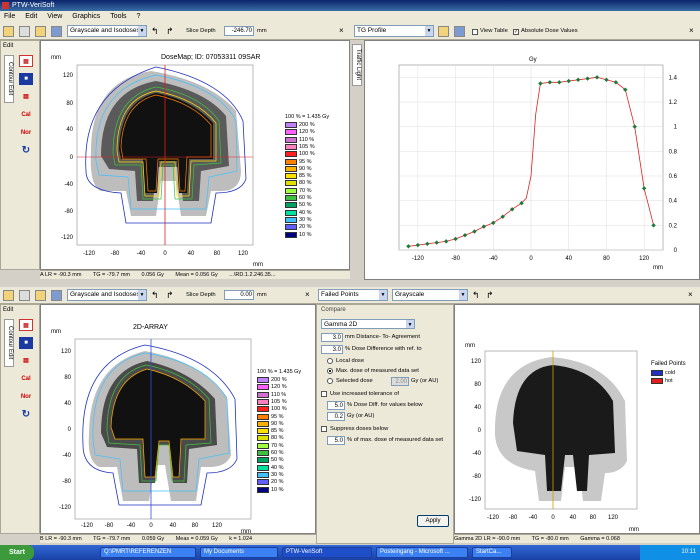 The width and height of the screenshot is (700, 560). Describe the element at coordinates (324, 429) in the screenshot. I see `suppress-checkbox` at that location.